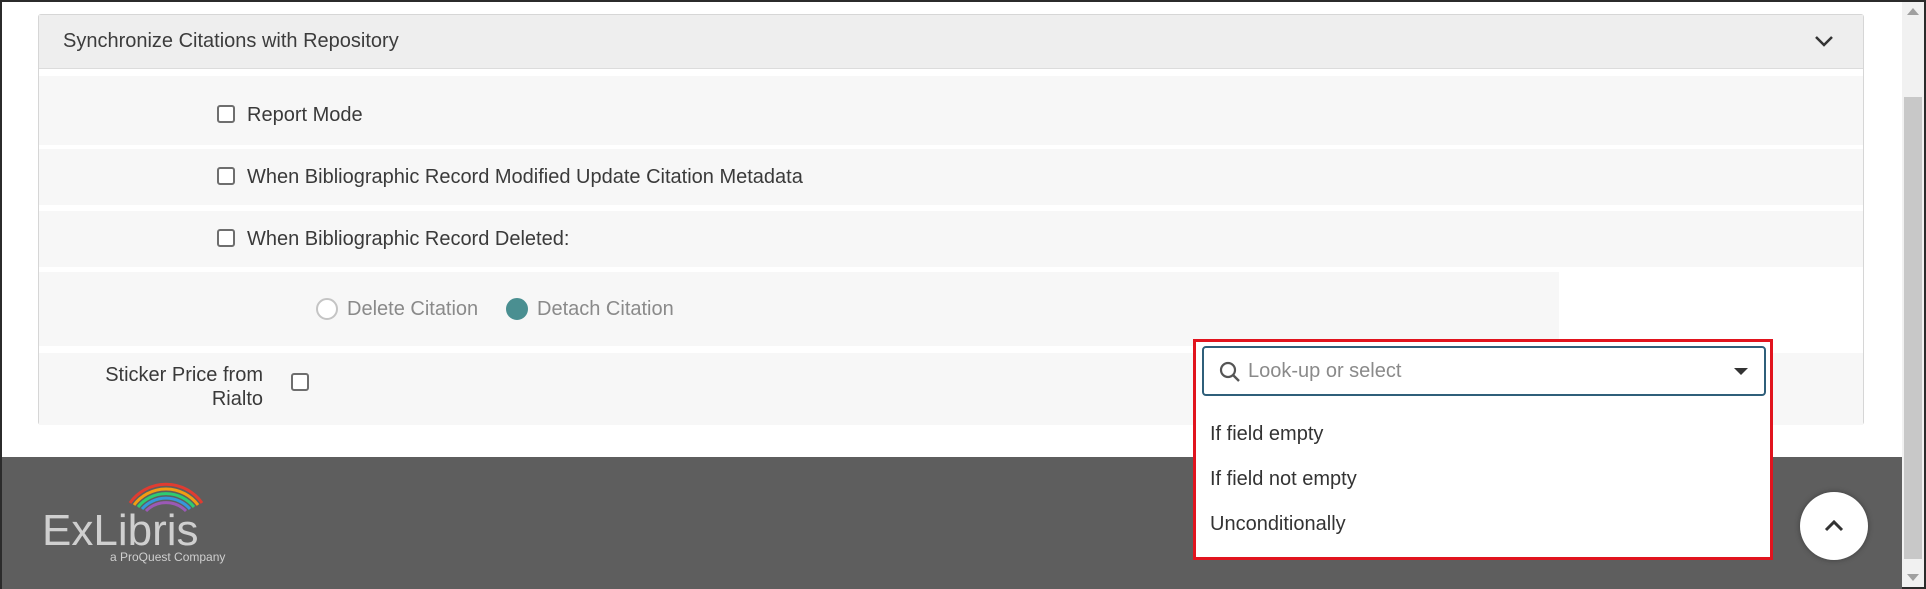 The height and width of the screenshot is (589, 1926). What do you see at coordinates (1824, 41) in the screenshot?
I see `chevron-down-icon` at bounding box center [1824, 41].